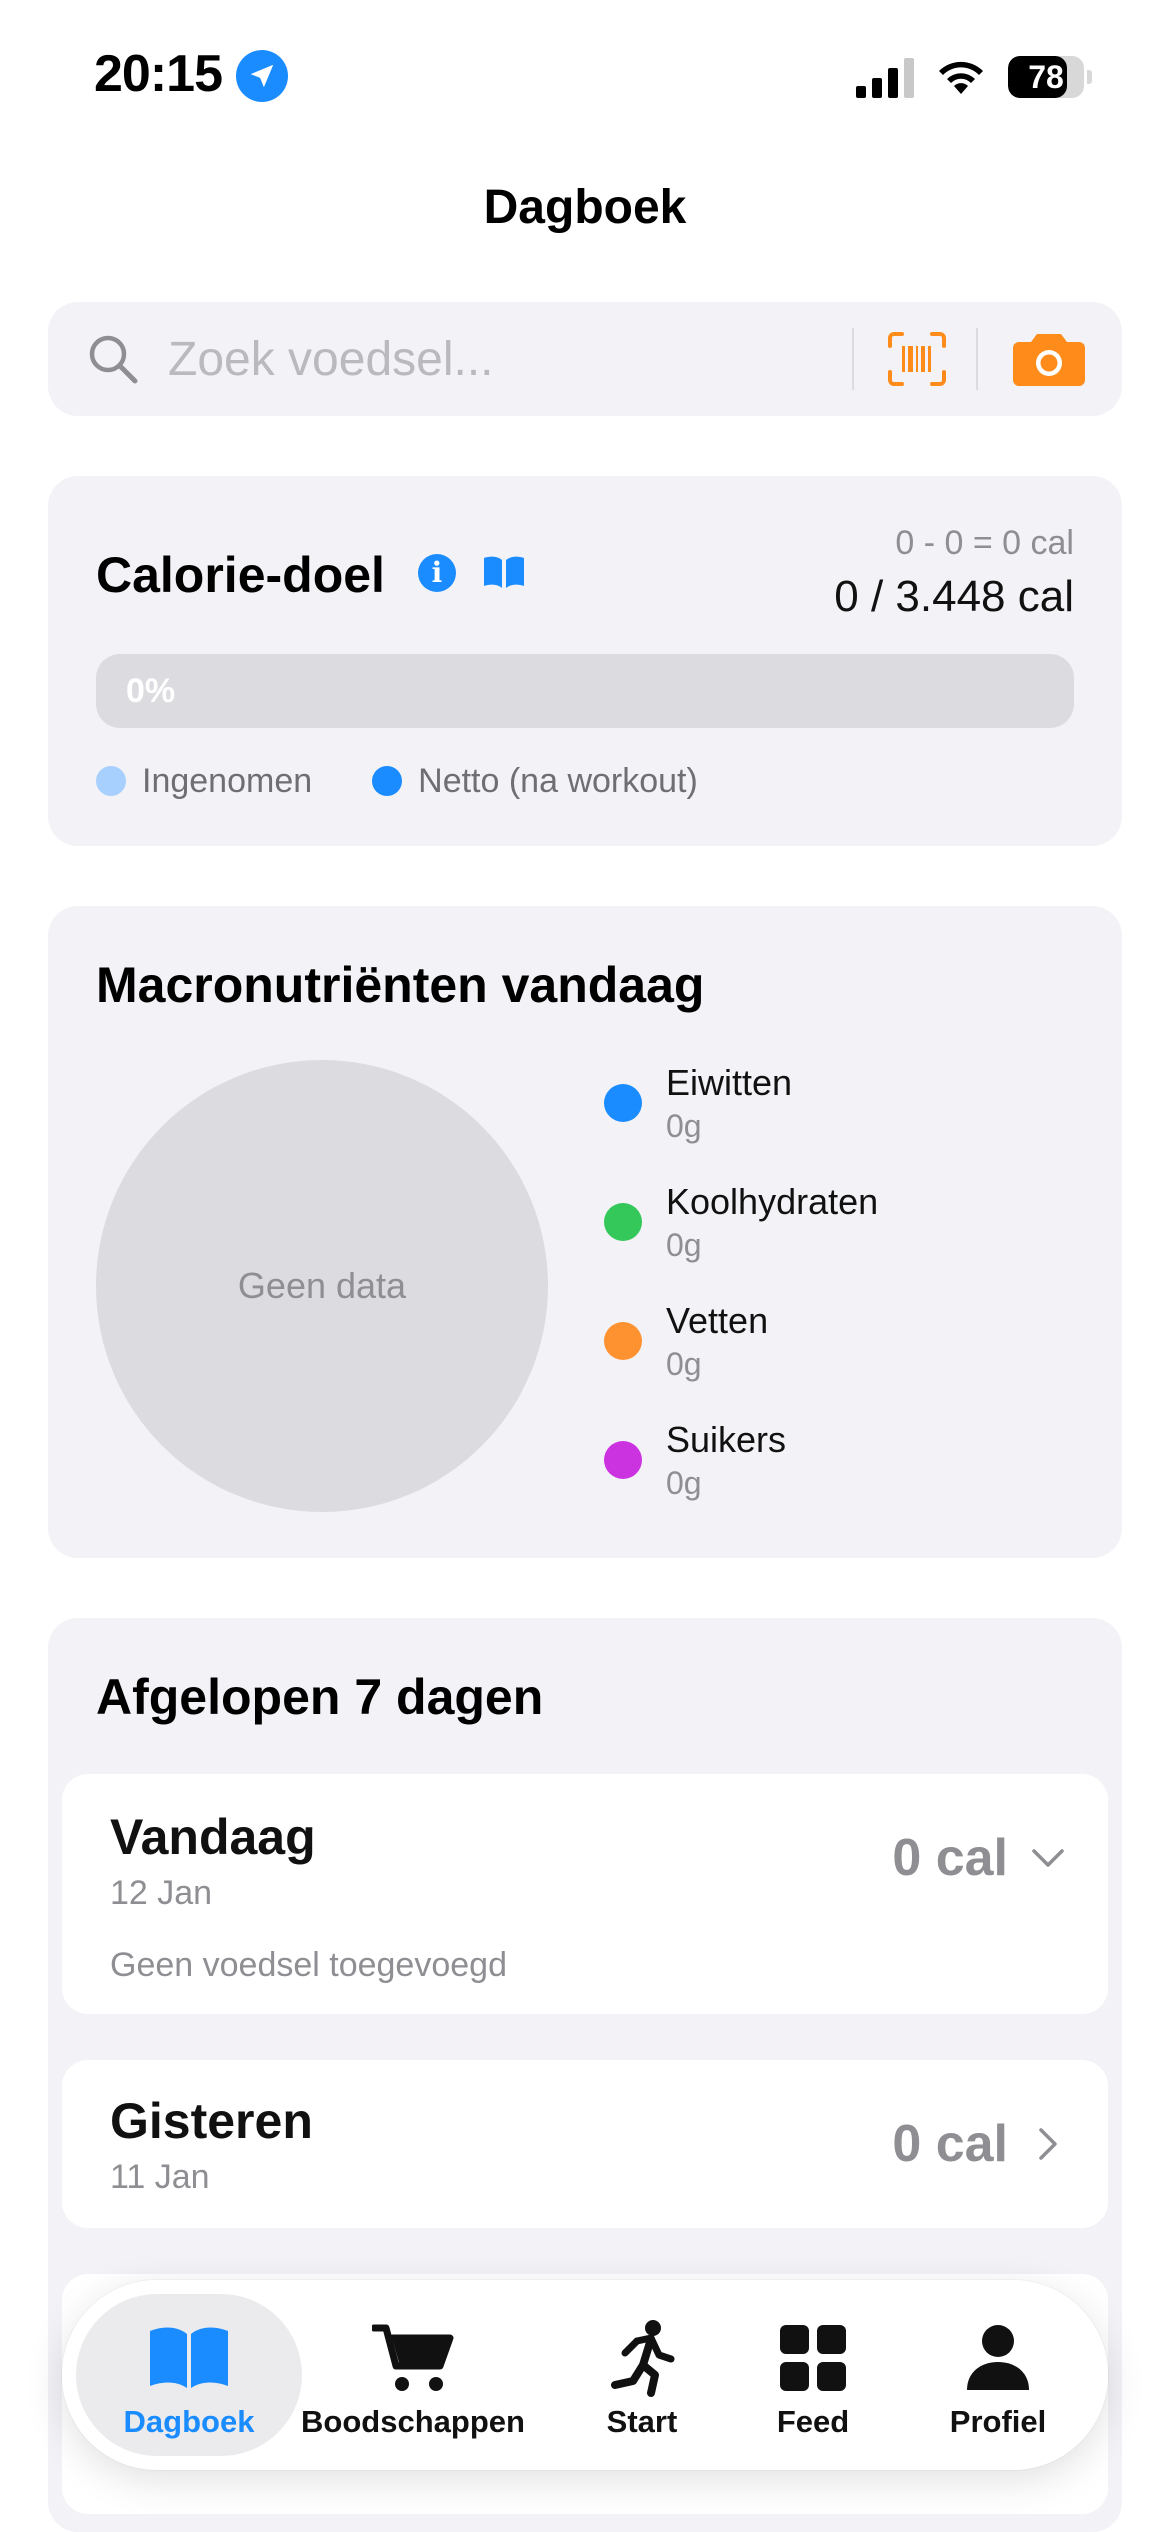  What do you see at coordinates (161, 1893) in the screenshot?
I see `day-date: 12 Jan` at bounding box center [161, 1893].